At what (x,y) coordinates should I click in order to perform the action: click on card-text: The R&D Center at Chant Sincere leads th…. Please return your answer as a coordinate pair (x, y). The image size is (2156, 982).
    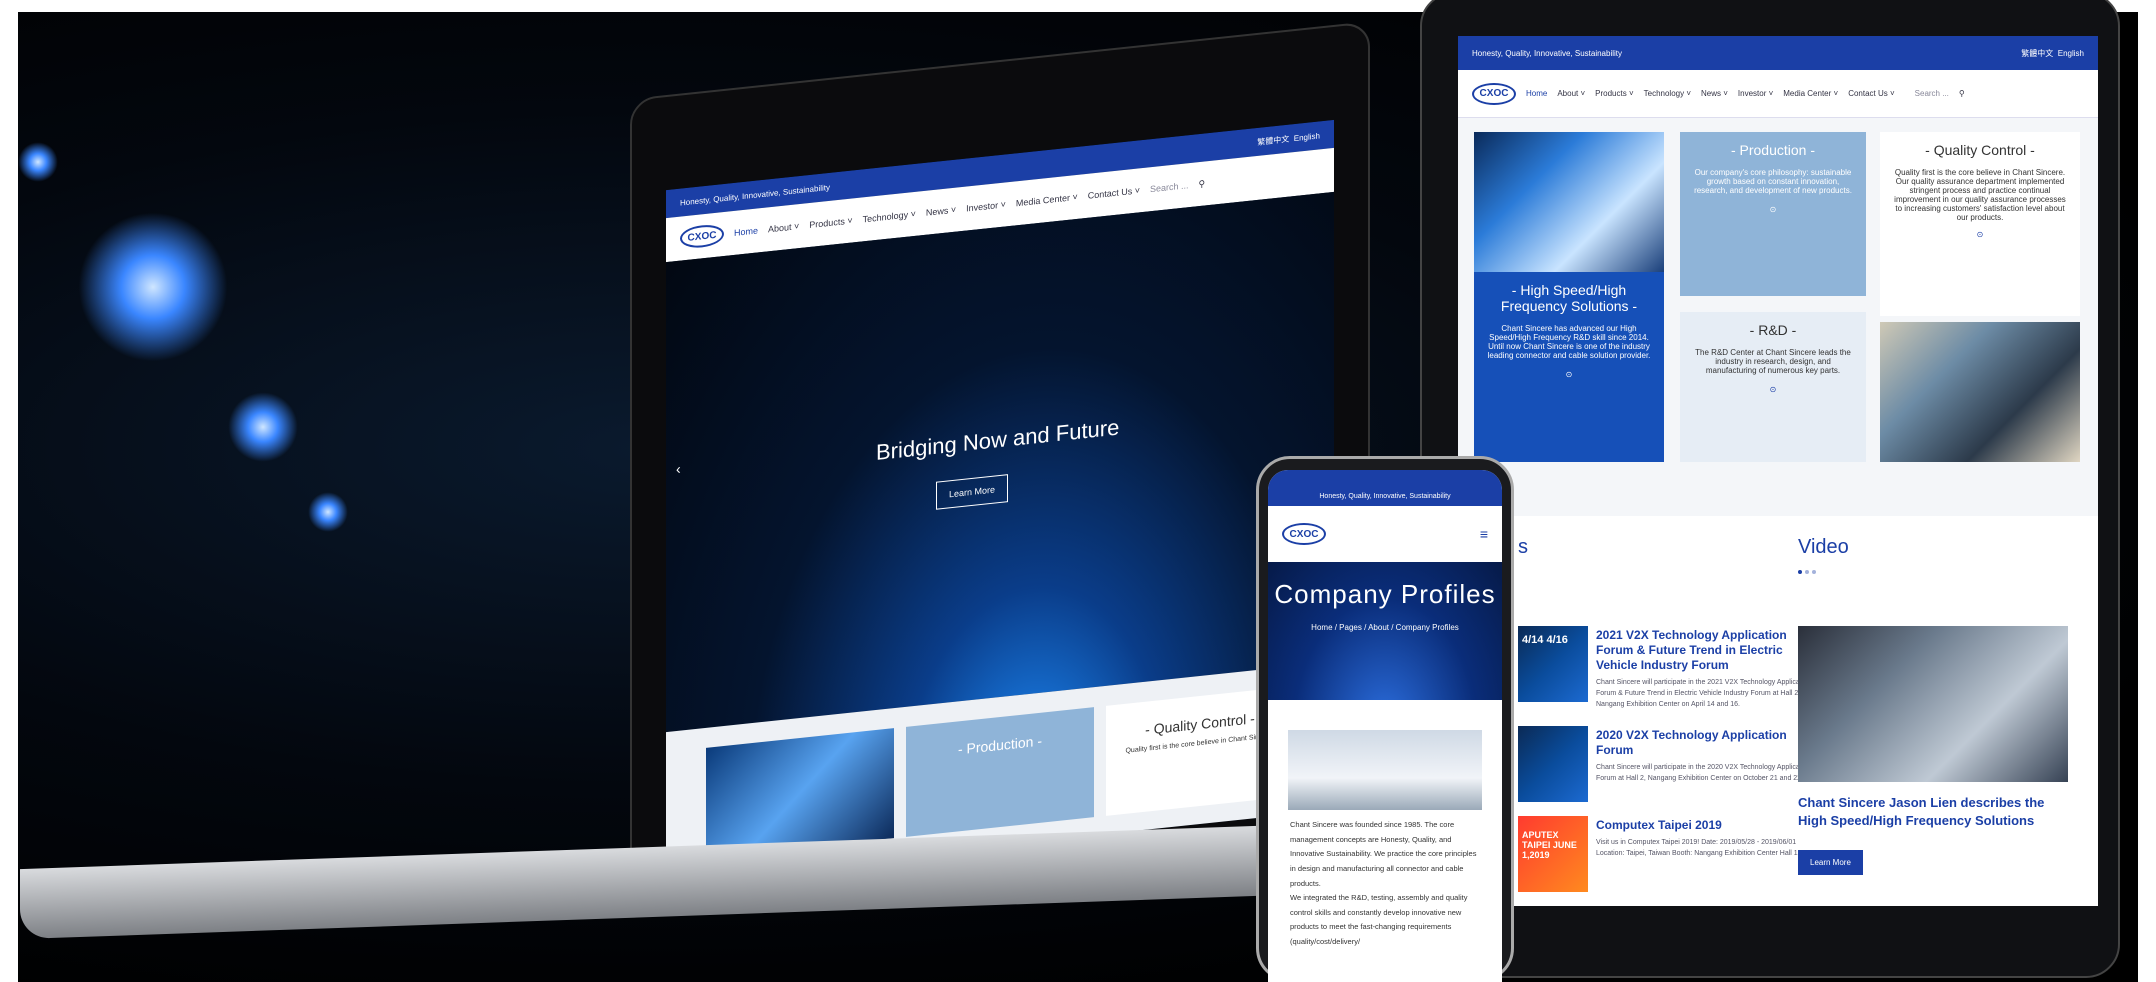
    Looking at the image, I should click on (1773, 361).